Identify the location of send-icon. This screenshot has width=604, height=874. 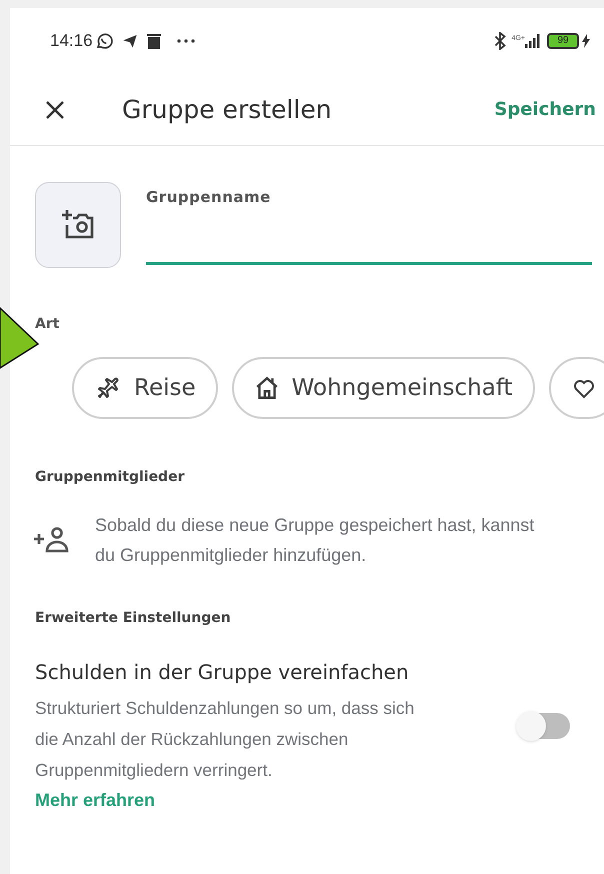
(129, 41).